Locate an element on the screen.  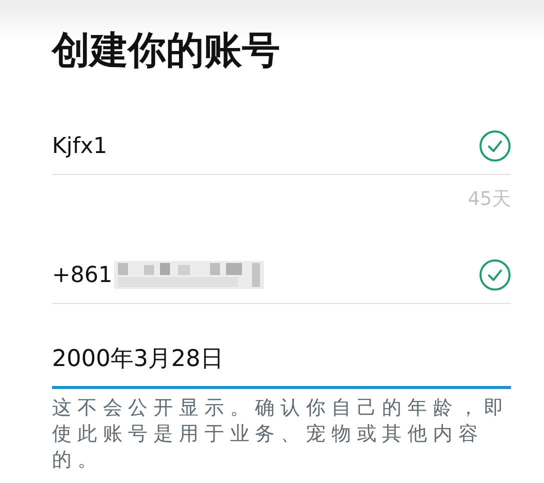
hint-text: 这不会公开显示。确认你自己的年龄，即使此账号是用于业务、宠物或其他内容的。 is located at coordinates (281, 434).